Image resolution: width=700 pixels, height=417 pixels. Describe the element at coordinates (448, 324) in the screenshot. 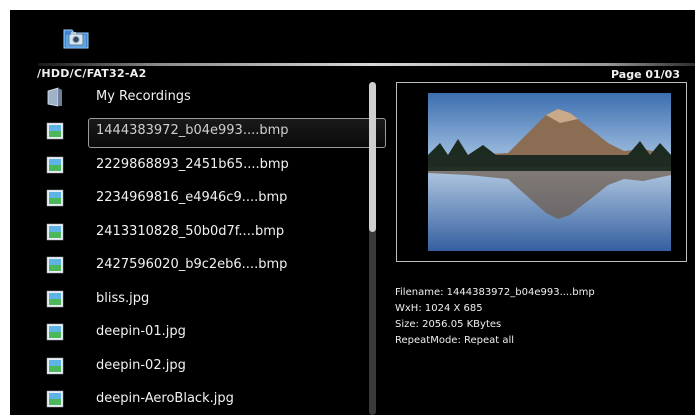

I see `info-size: Size: 2056.05 KBytes` at that location.